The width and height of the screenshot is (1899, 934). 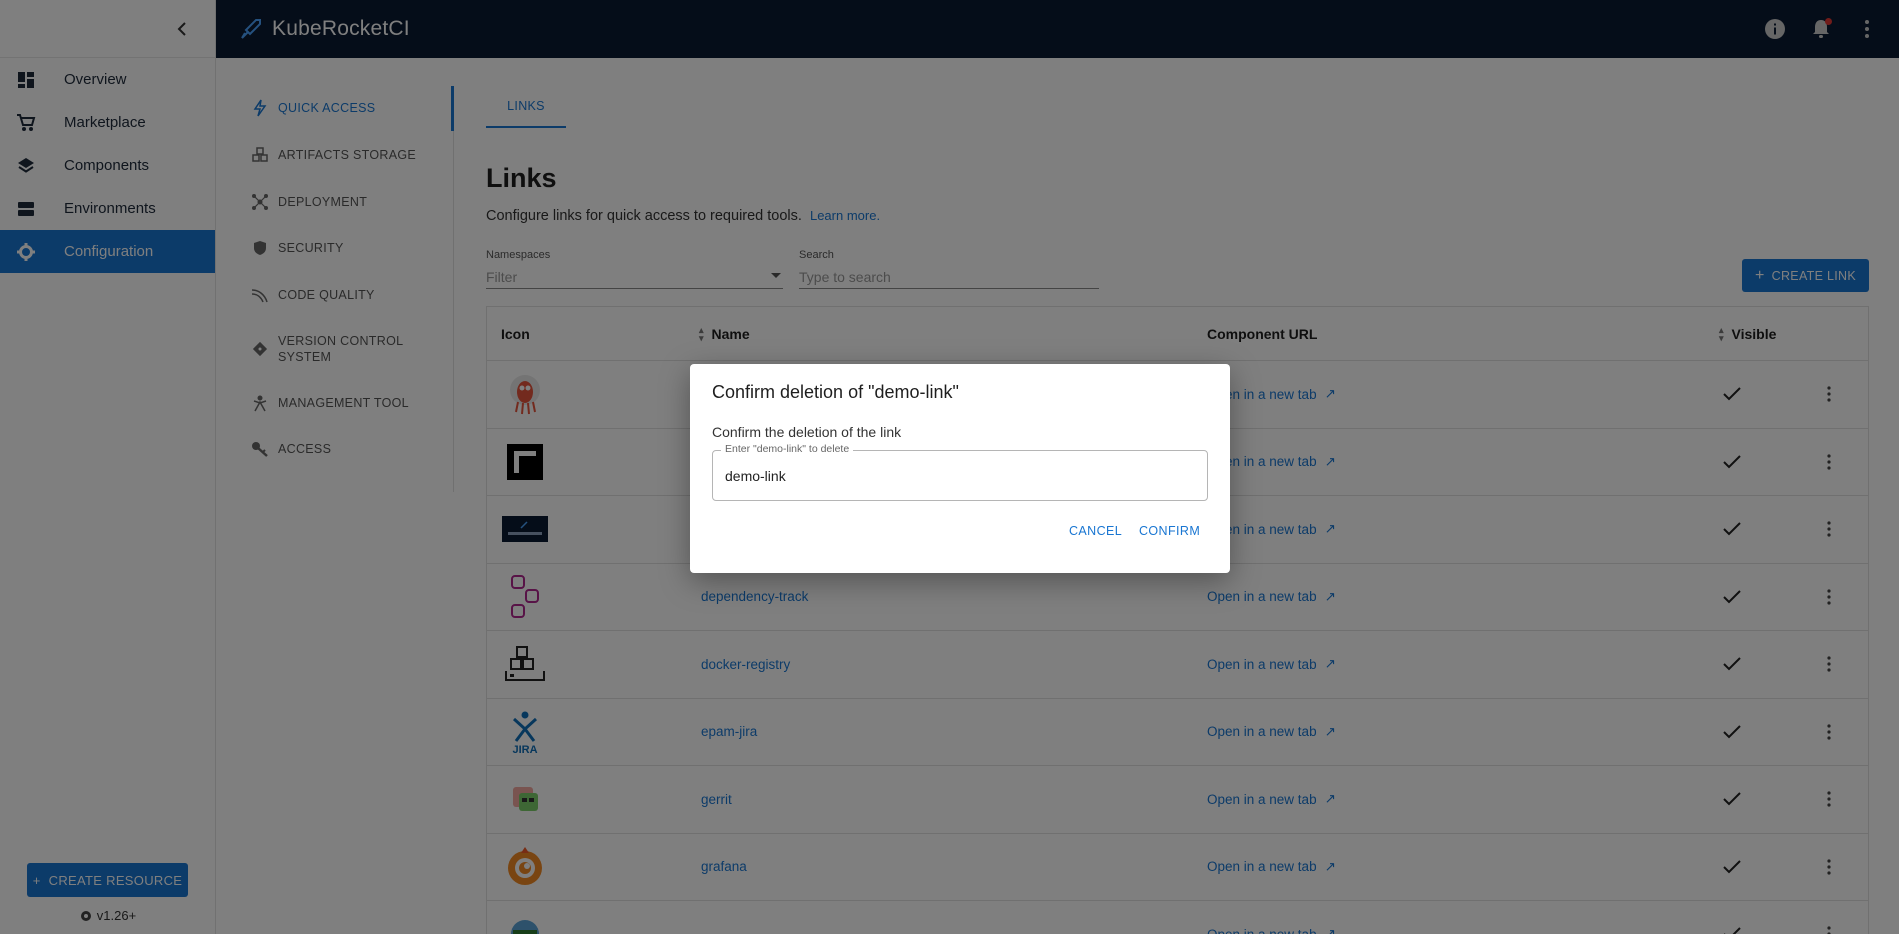 What do you see at coordinates (787, 449) in the screenshot?
I see `confirm-name-label: Enter "demo-link" to delete` at bounding box center [787, 449].